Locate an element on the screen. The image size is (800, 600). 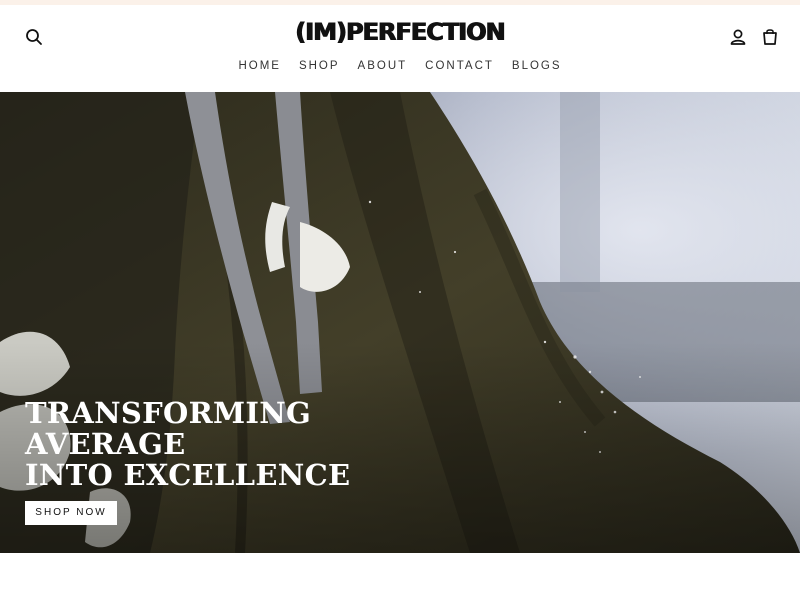
site-logo: (IM)PERFECTION is located at coordinates (400, 32).